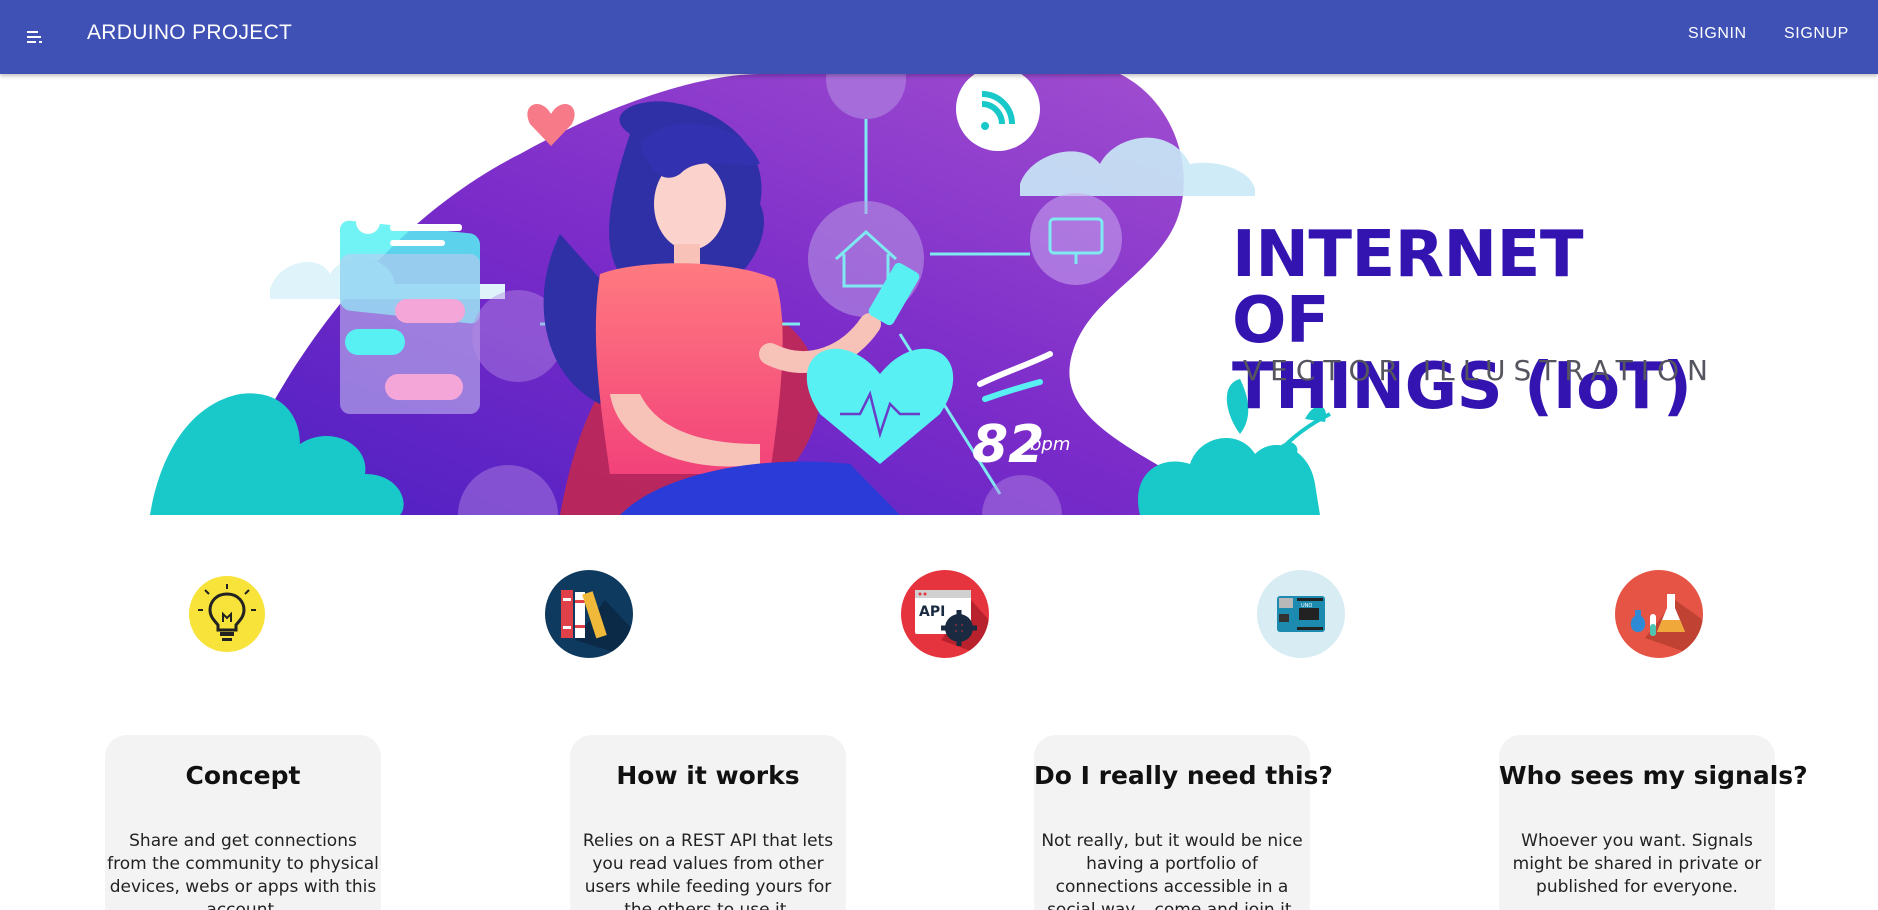 The height and width of the screenshot is (910, 1878). Describe the element at coordinates (939, 37) in the screenshot. I see `app-bar: ARDUINO PROJECT SIGNIN SIGNUP` at that location.